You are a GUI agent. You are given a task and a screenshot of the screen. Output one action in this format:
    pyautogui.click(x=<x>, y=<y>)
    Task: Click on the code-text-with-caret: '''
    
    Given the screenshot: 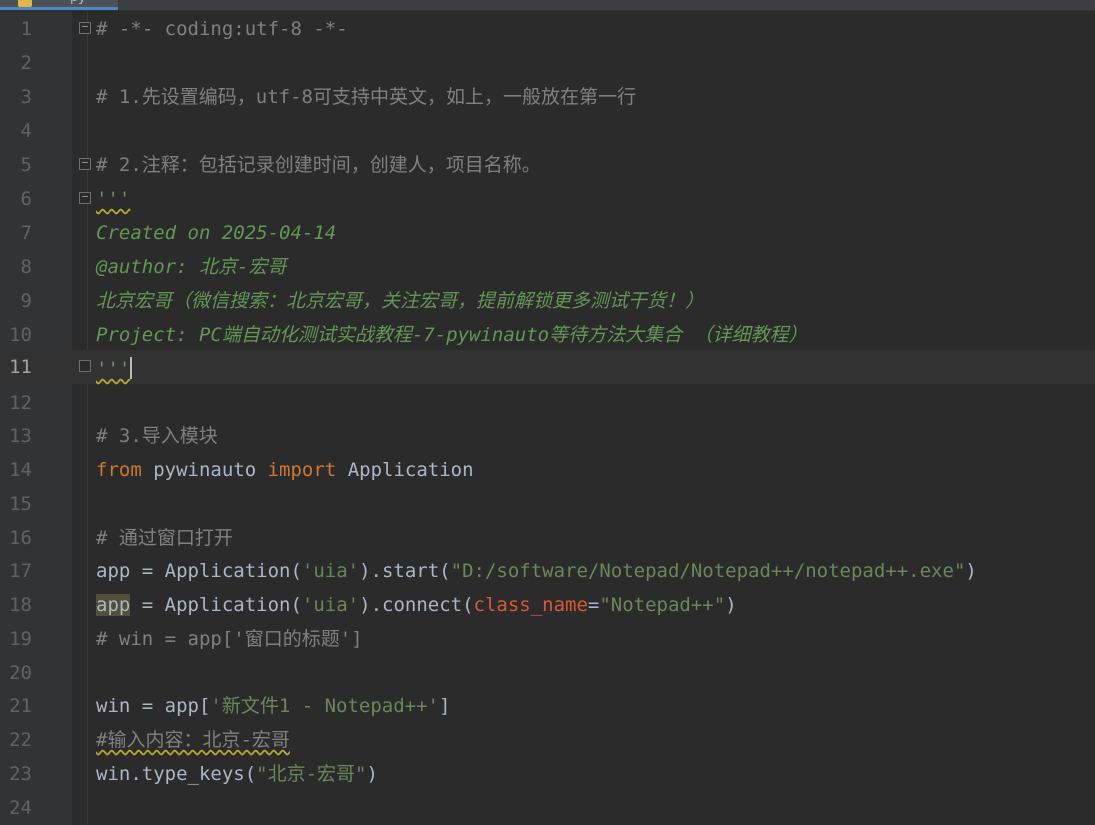 What is the action you would take?
    pyautogui.click(x=114, y=368)
    